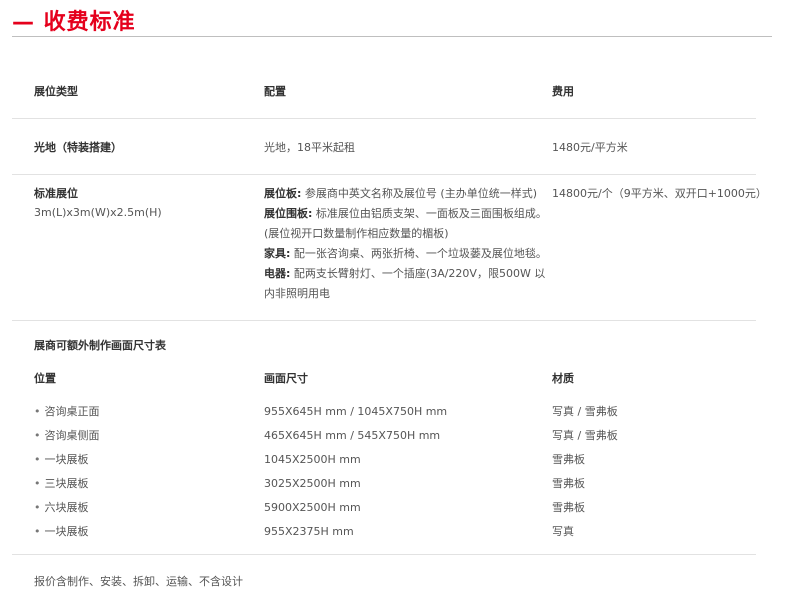 The image size is (800, 612). What do you see at coordinates (405, 213) in the screenshot?
I see `config-line: 展位围板: 标准展位由铝质支架、一面板及三面围板组成。` at bounding box center [405, 213].